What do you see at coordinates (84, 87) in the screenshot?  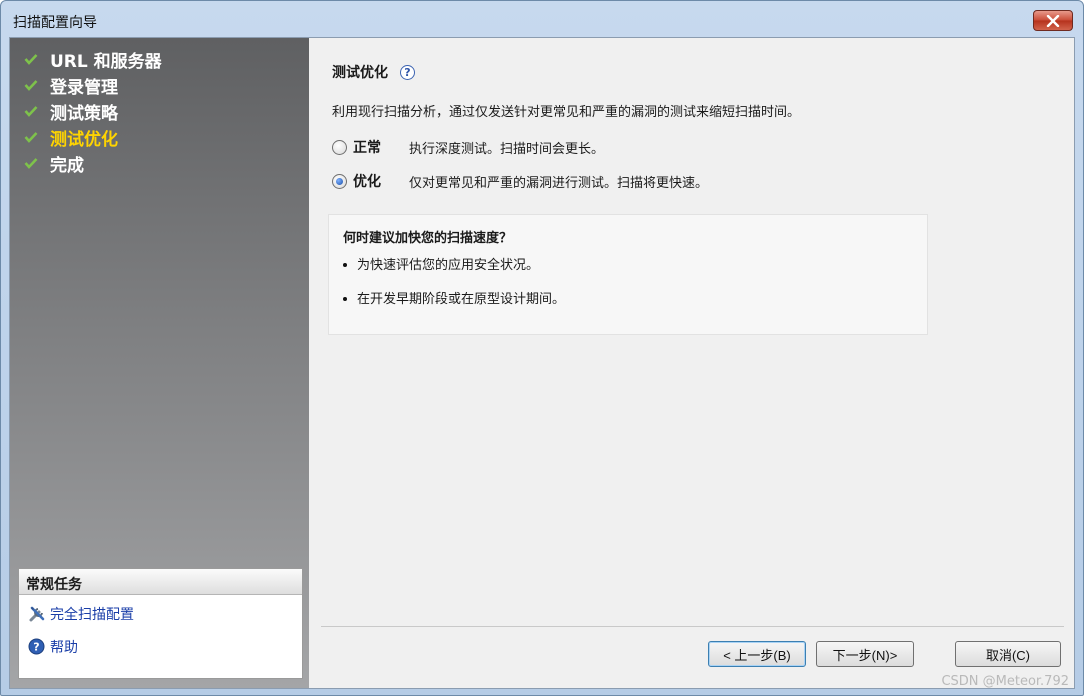 I see `step-label: 登录管理` at bounding box center [84, 87].